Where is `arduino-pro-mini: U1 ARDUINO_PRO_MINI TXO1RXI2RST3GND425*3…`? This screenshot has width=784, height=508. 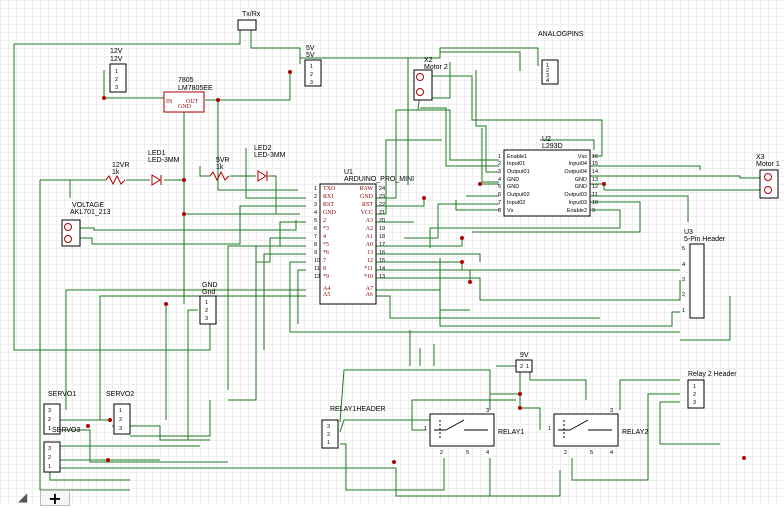 arduino-pro-mini: U1 ARDUINO_PRO_MINI TXO1RXI2RST3GND425*3… is located at coordinates (364, 237).